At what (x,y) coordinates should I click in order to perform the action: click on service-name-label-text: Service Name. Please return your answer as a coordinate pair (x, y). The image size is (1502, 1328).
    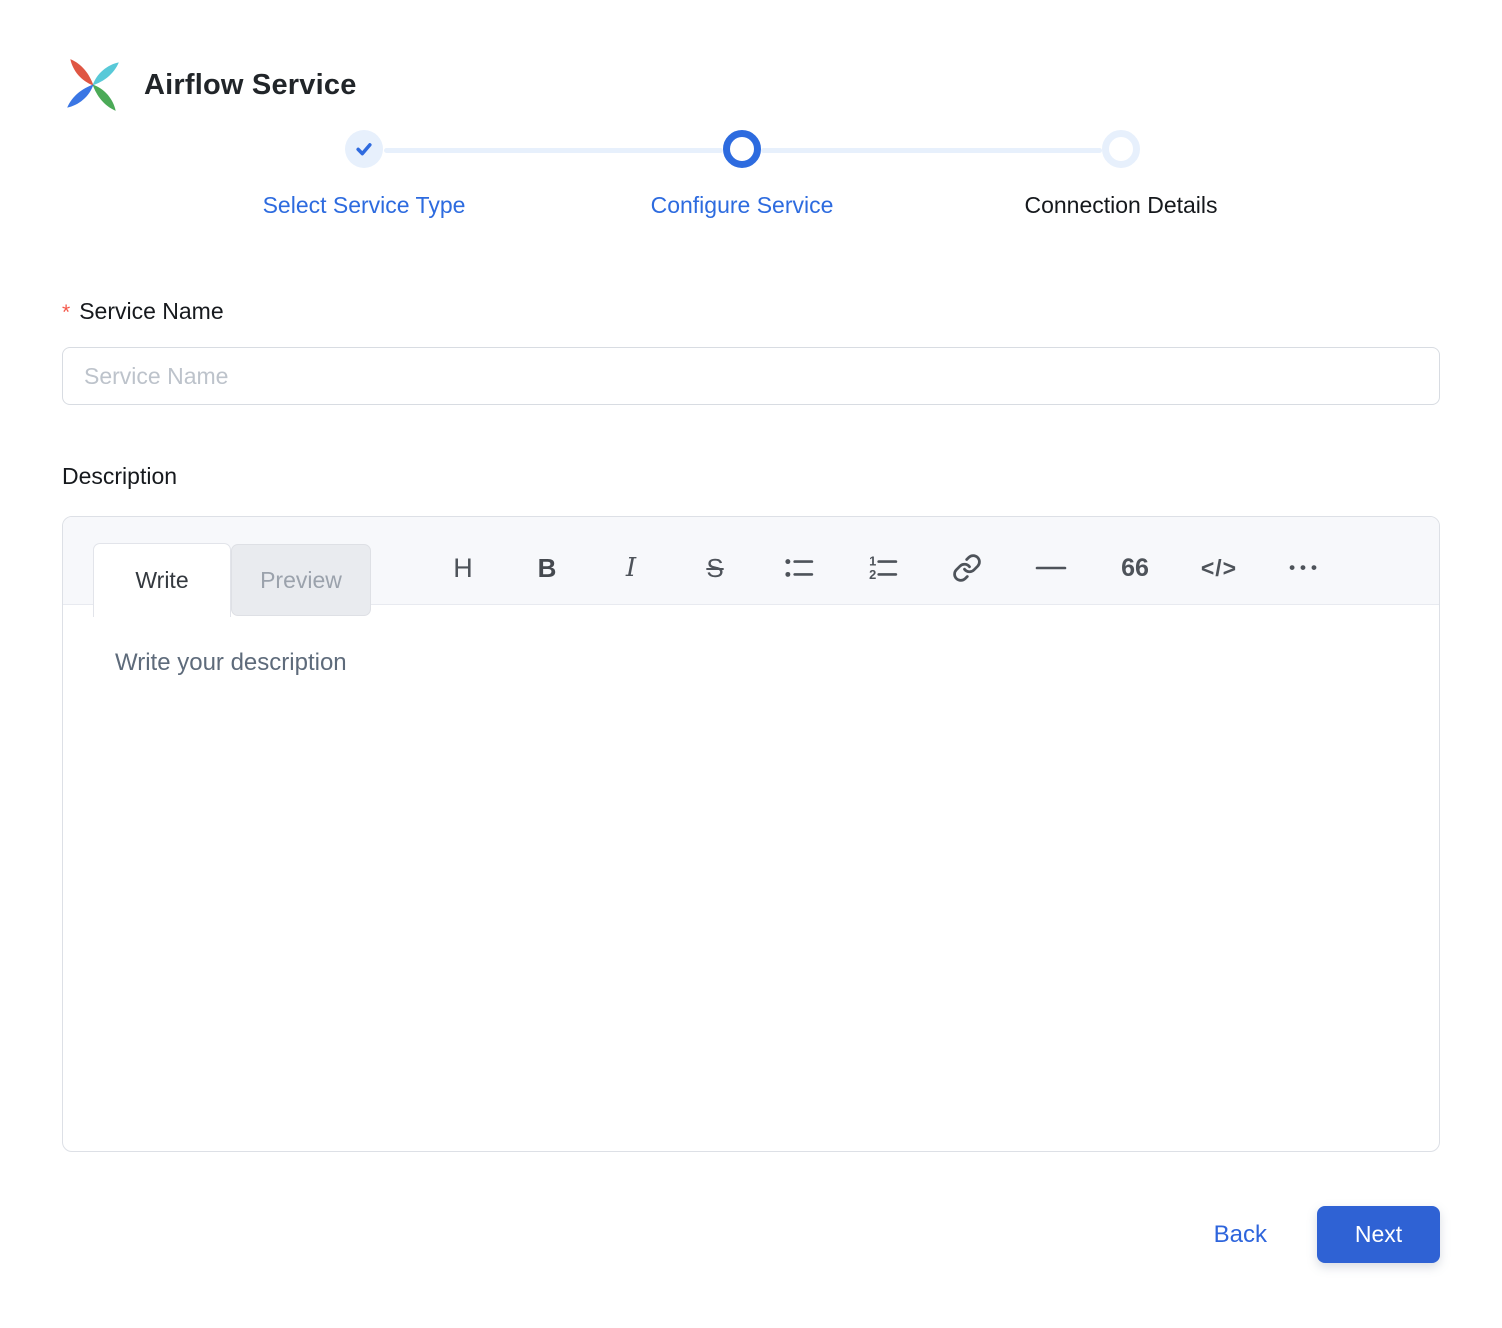
    Looking at the image, I should click on (151, 311).